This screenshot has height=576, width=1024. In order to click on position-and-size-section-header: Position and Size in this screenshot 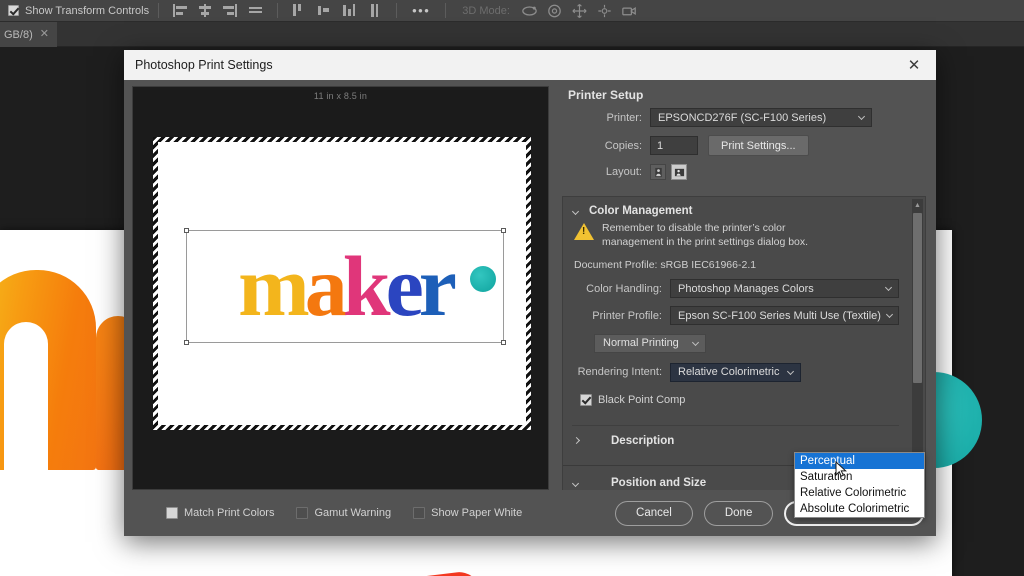, I will do `click(639, 483)`.